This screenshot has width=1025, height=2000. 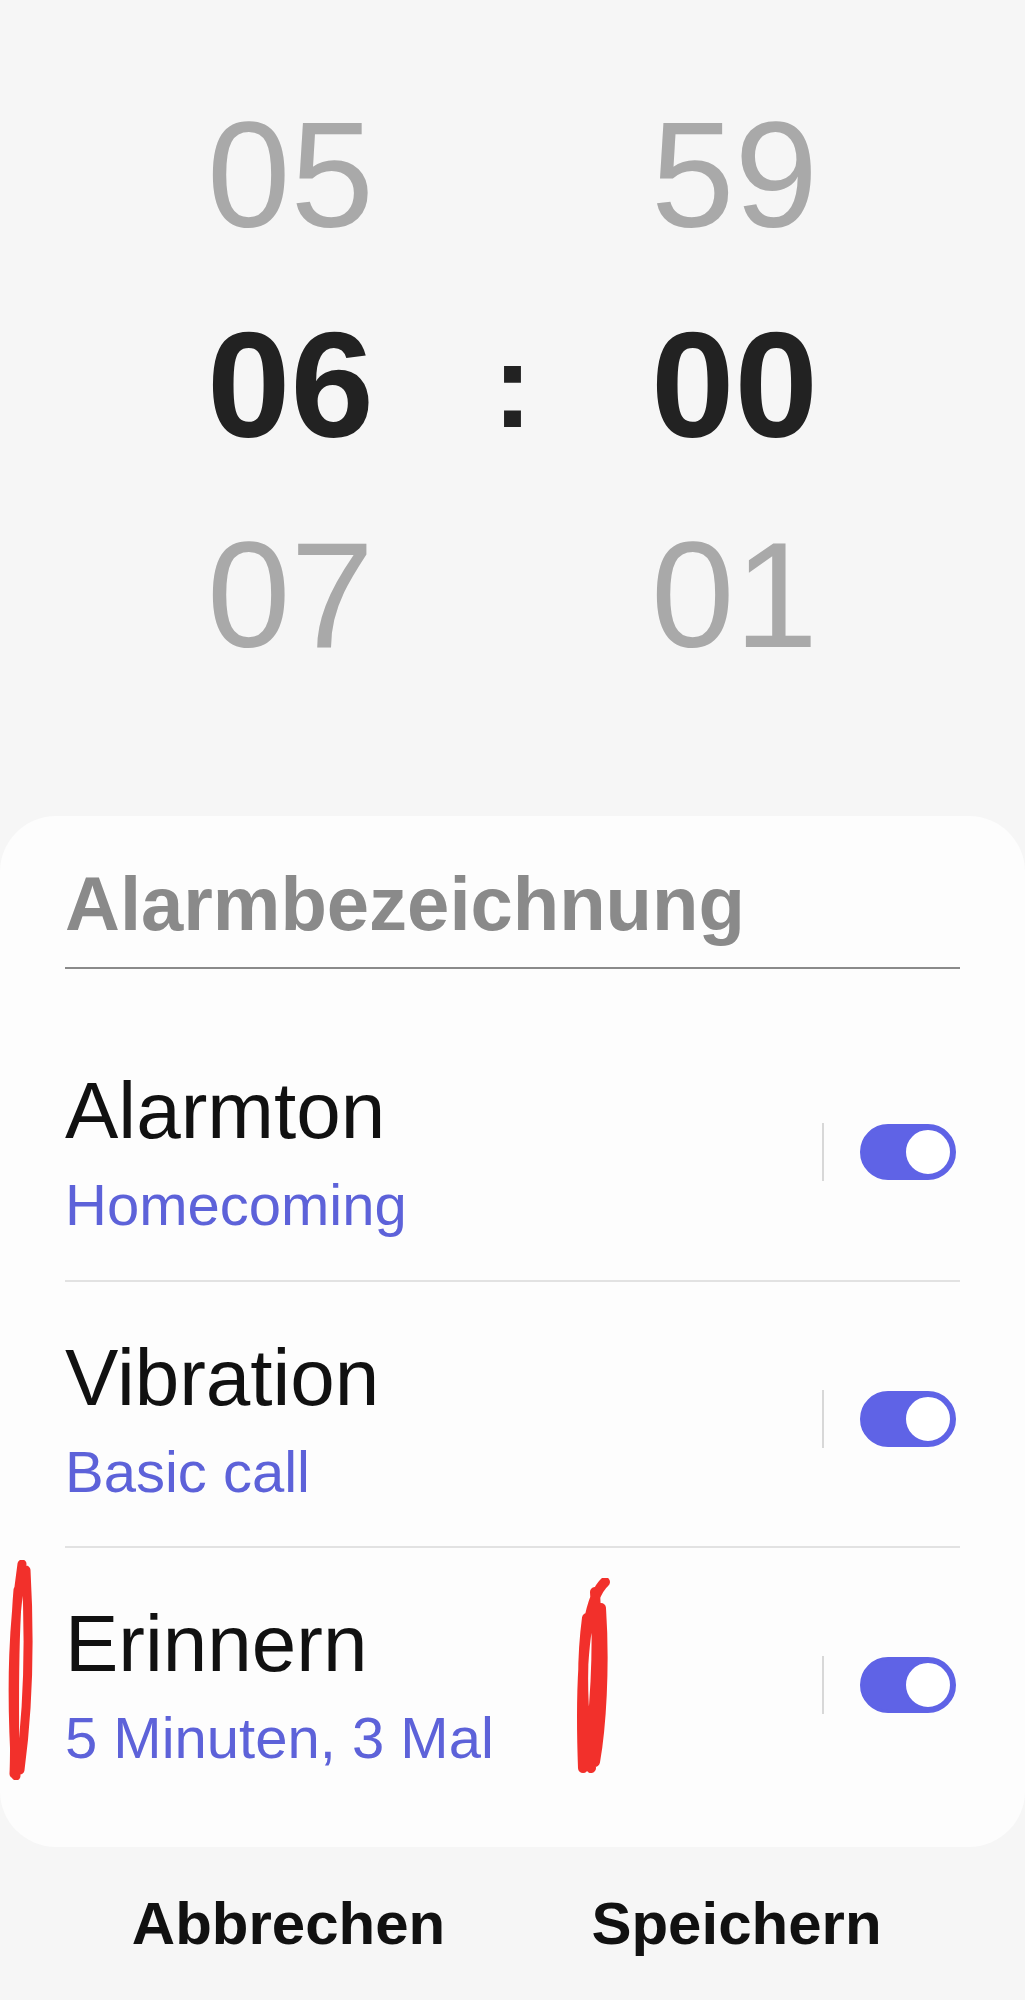 I want to click on hour-value: 06, so click(x=290, y=385).